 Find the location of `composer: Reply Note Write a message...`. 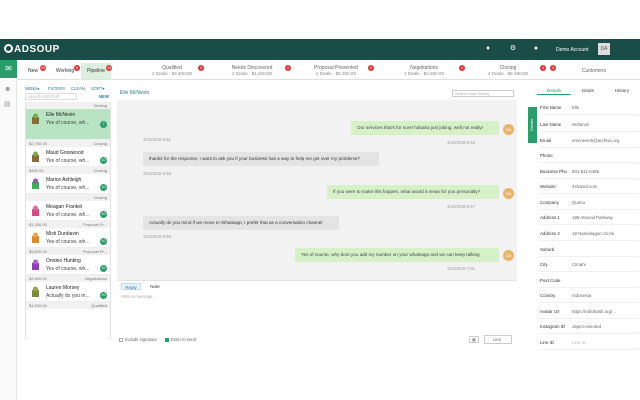

composer: Reply Note Write a message... is located at coordinates (317, 307).